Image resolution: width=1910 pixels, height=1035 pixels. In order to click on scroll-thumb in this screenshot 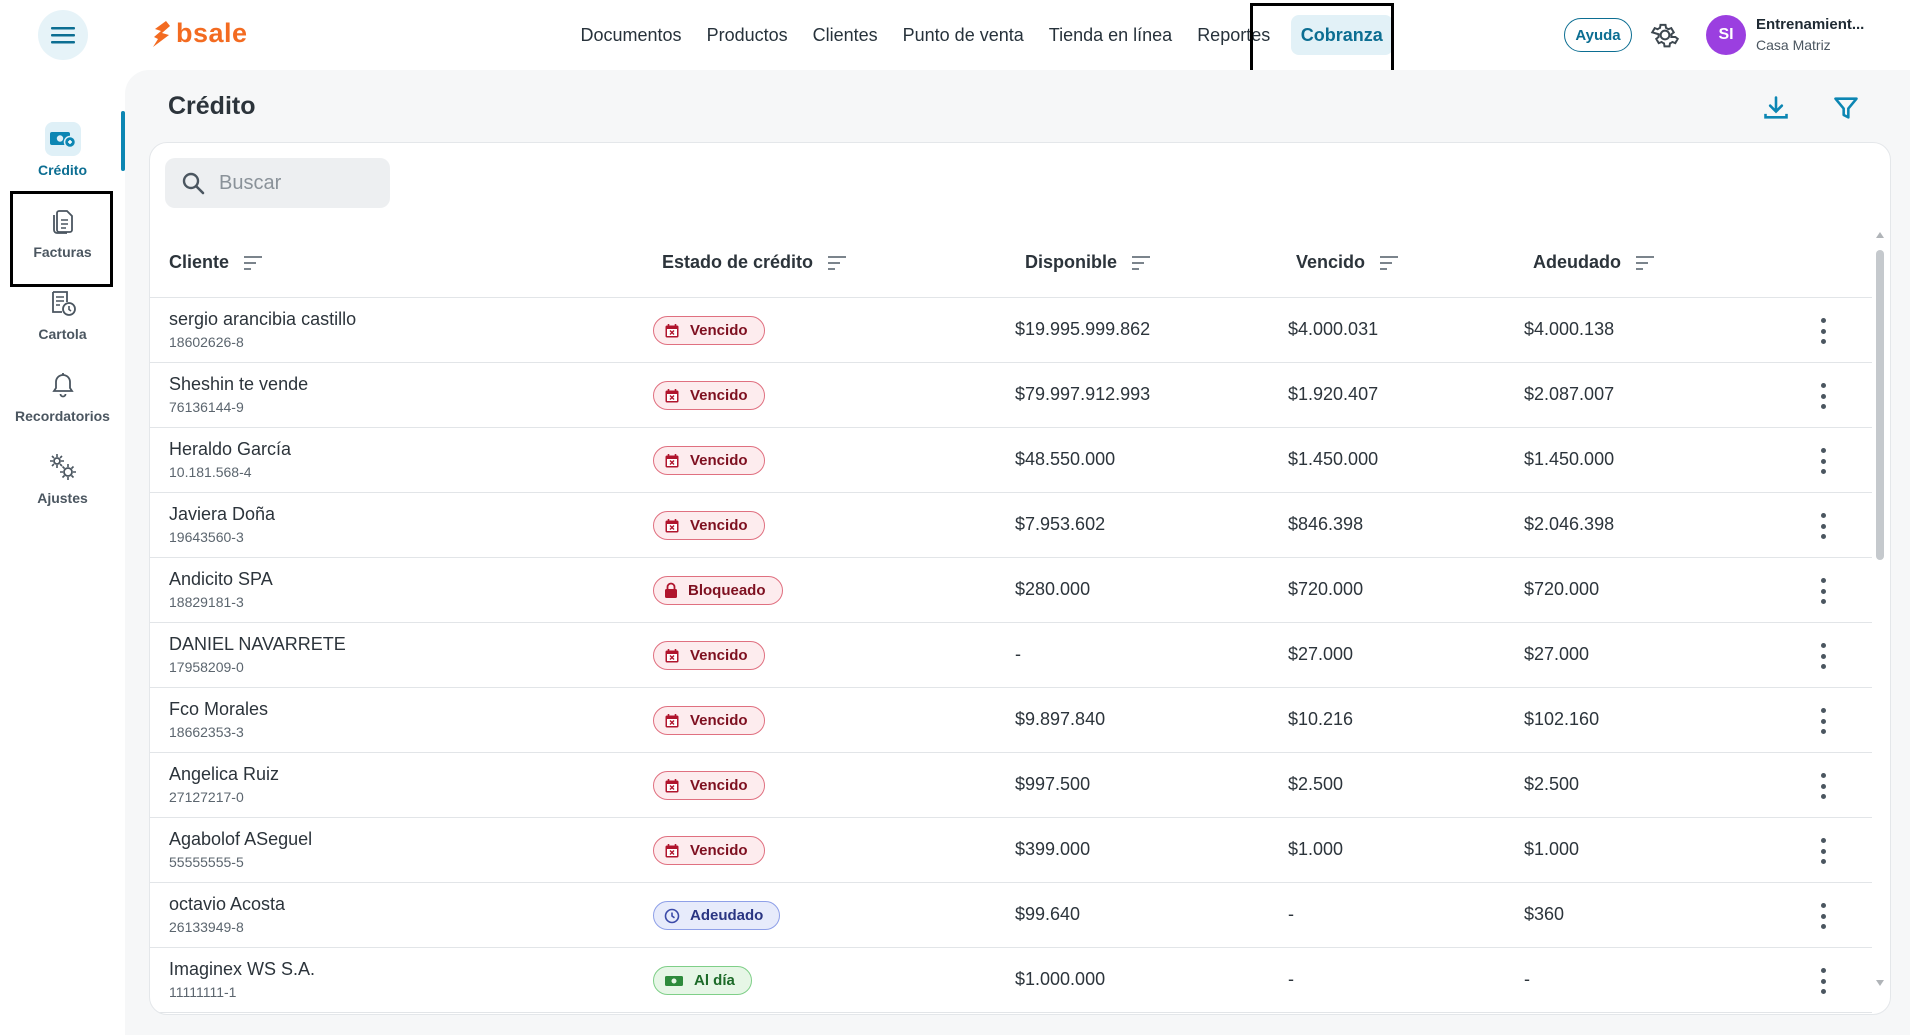, I will do `click(1880, 405)`.